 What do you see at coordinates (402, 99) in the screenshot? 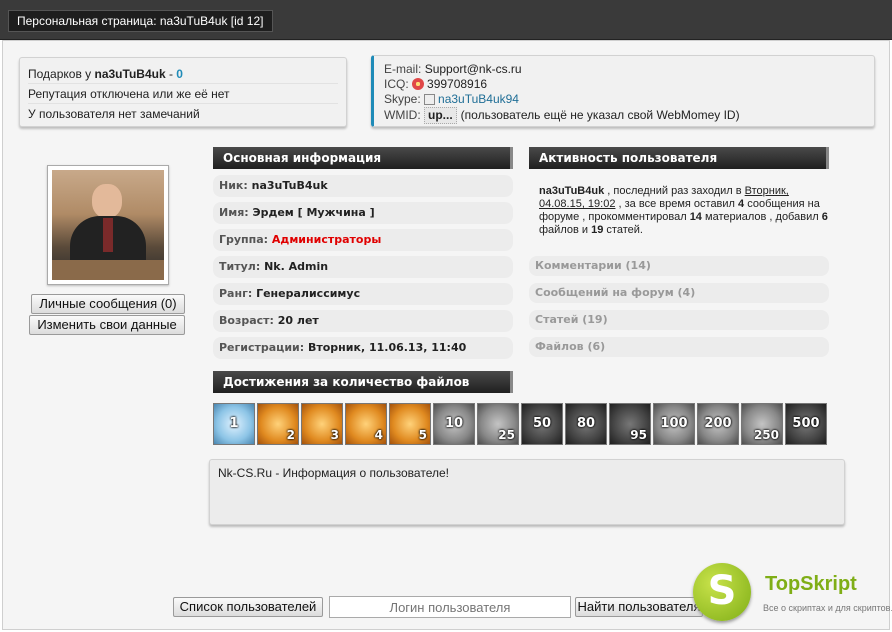
I see `skype-label: Skype:` at bounding box center [402, 99].